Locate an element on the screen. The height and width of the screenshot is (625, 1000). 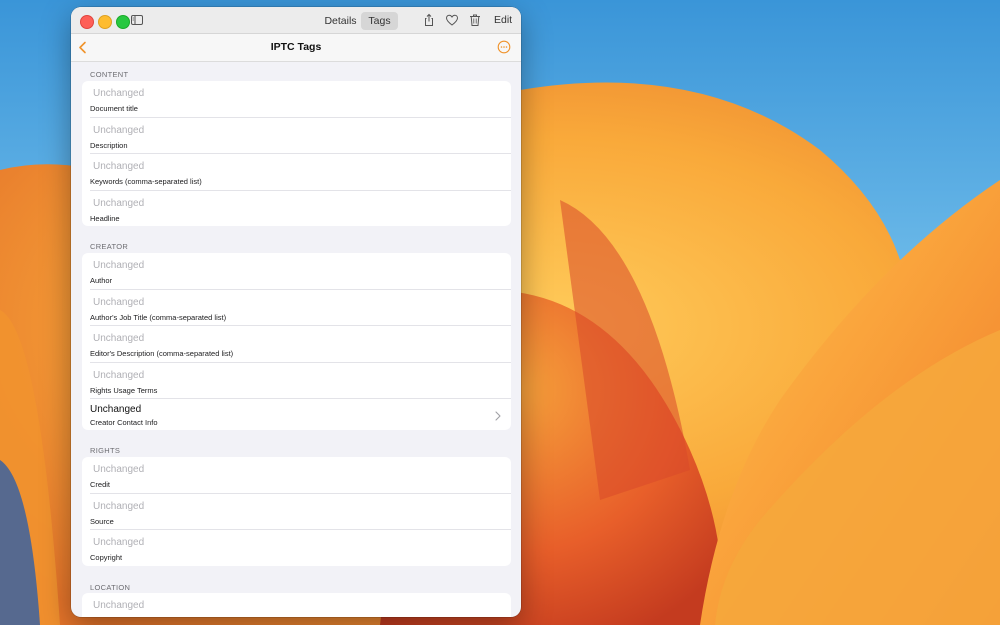
zoom-window-button is located at coordinates (123, 22).